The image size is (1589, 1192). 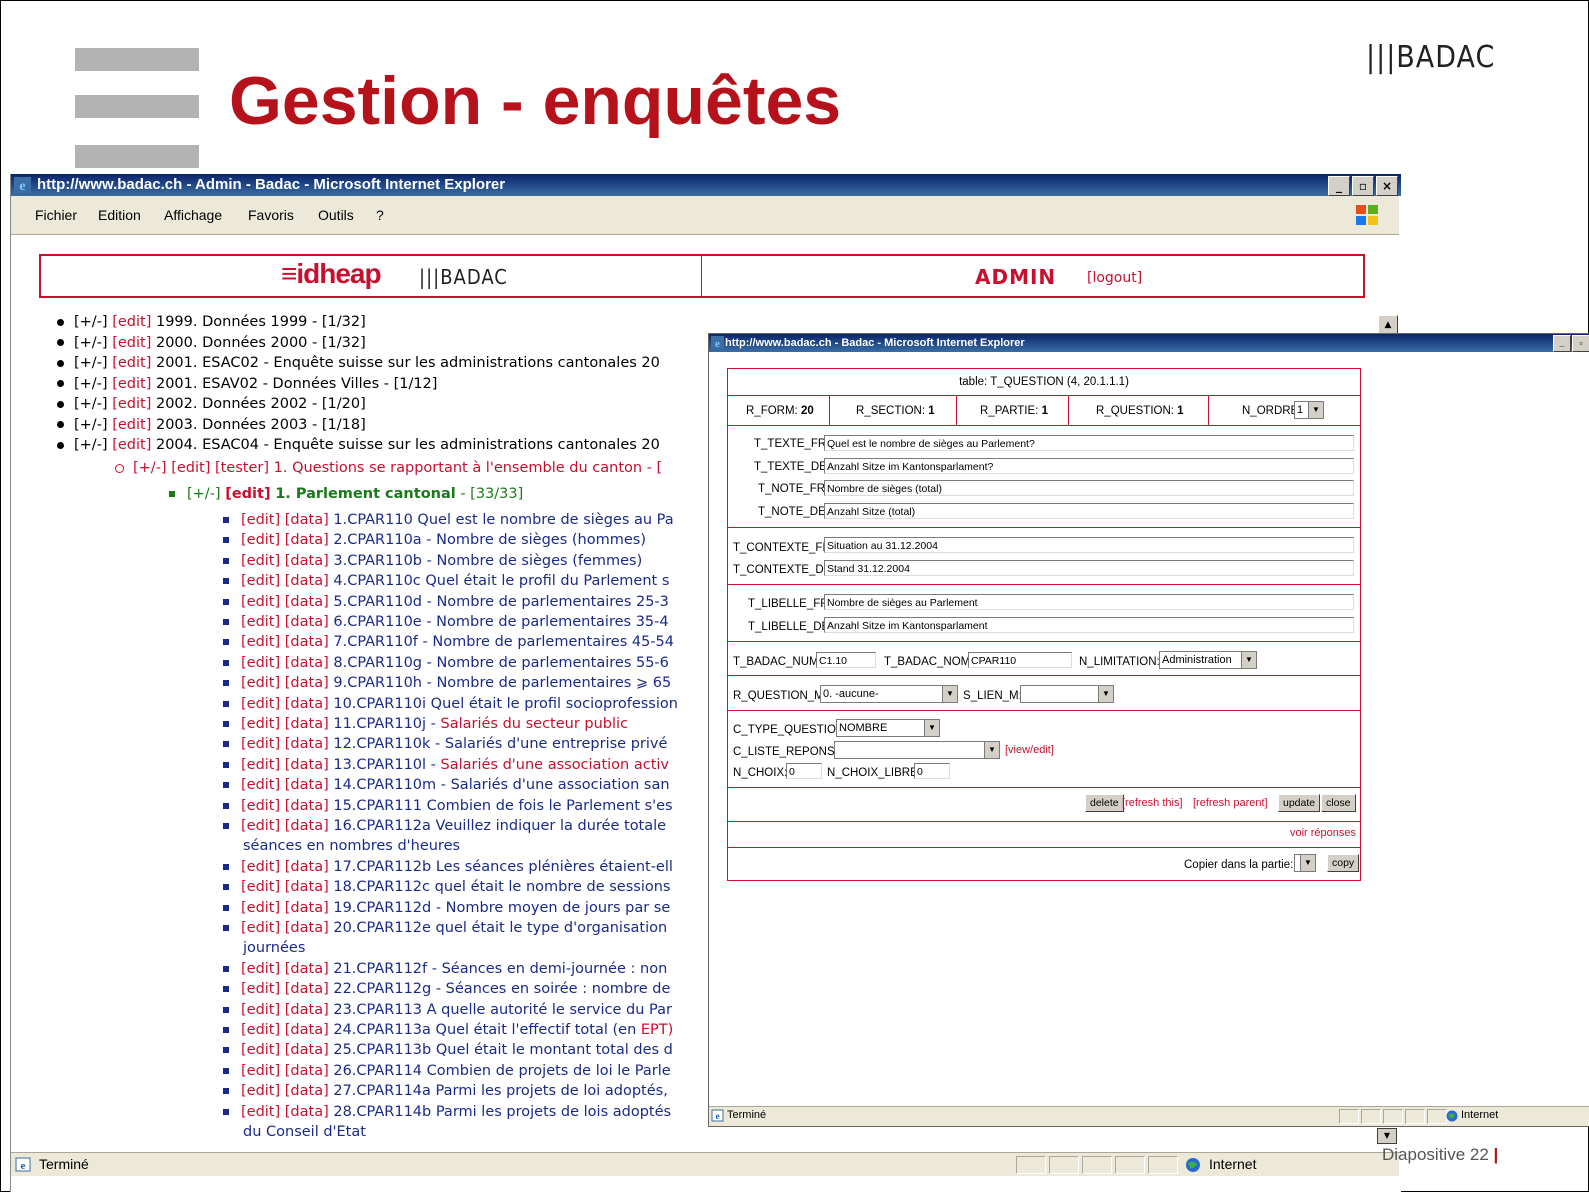 I want to click on s-lien-m-select: ▼, so click(x=1067, y=694).